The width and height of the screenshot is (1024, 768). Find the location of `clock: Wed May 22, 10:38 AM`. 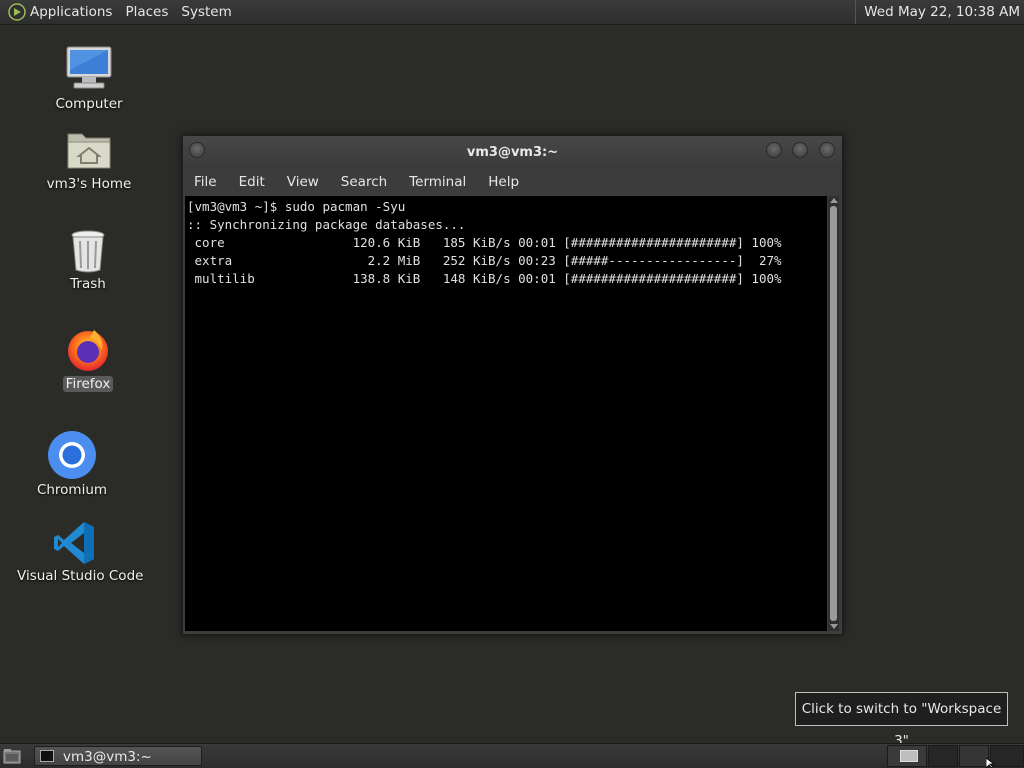

clock: Wed May 22, 10:38 AM is located at coordinates (939, 12).